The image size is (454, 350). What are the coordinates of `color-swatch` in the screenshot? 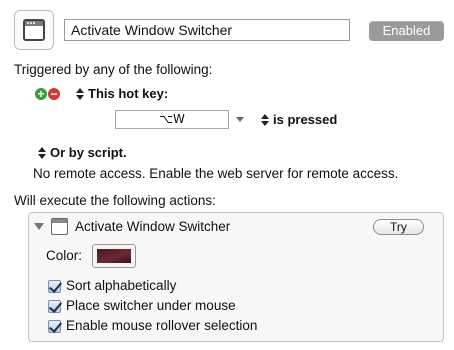 It's located at (114, 256).